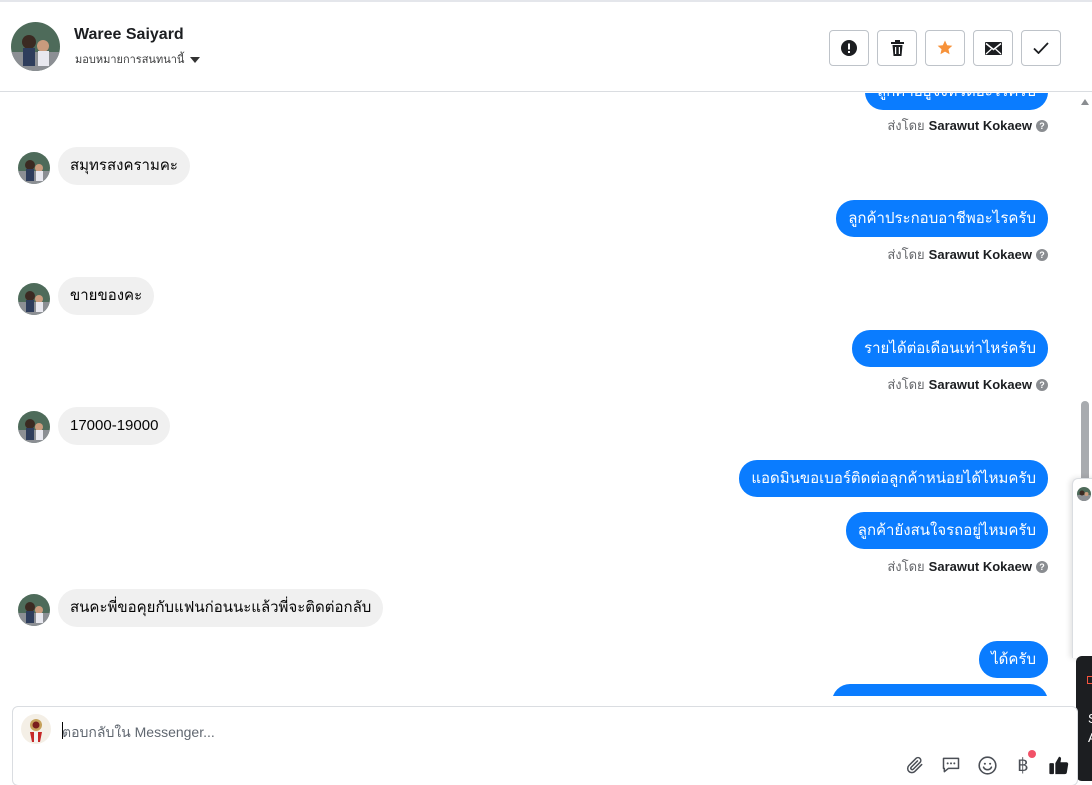 The image size is (1092, 785). Describe the element at coordinates (1090, 737) in the screenshot. I see `side-text-2: A` at that location.